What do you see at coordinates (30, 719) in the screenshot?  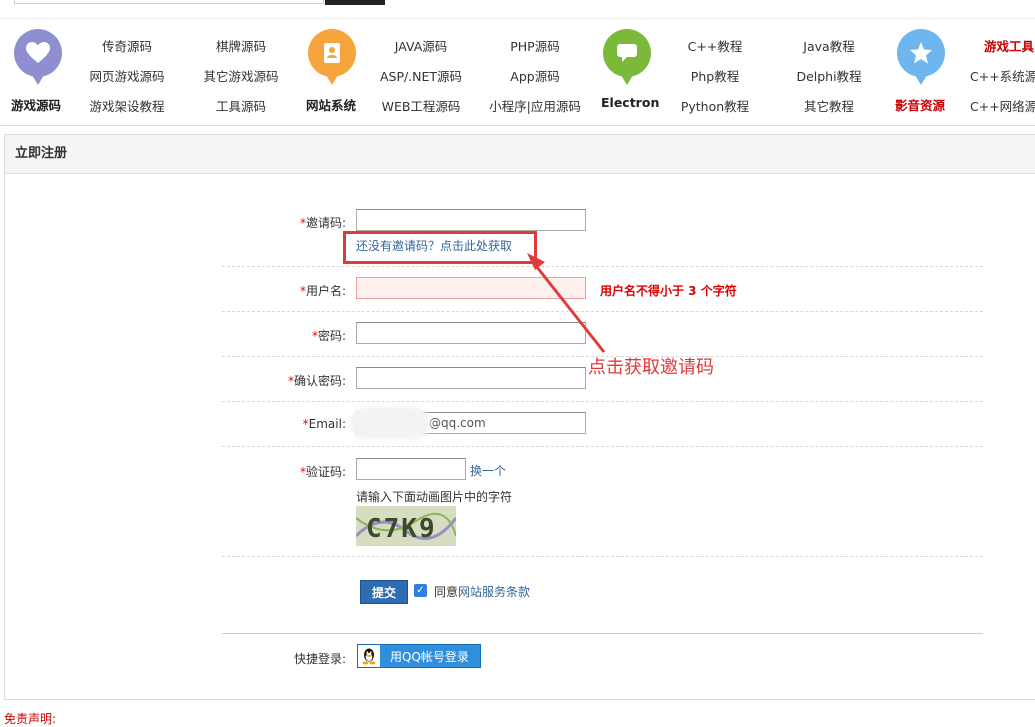 I see `disclaimer: 免责声明:` at bounding box center [30, 719].